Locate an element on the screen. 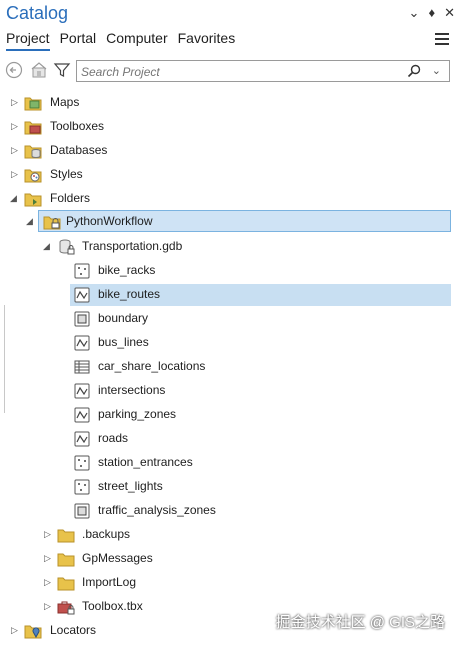 This screenshot has height=650, width=461. tree-item-label: ImportLog is located at coordinates (109, 582).